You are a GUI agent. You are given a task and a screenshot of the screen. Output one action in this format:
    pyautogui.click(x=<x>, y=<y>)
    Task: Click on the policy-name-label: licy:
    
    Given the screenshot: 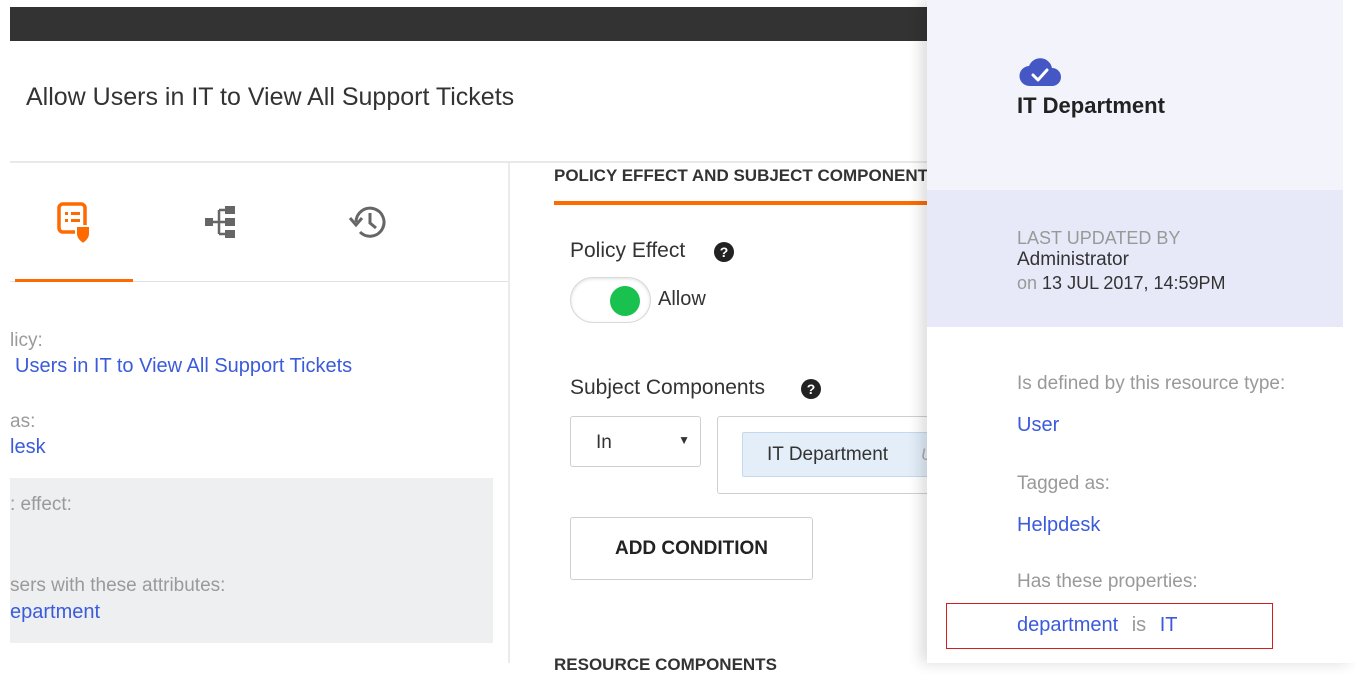 What is the action you would take?
    pyautogui.click(x=26, y=340)
    